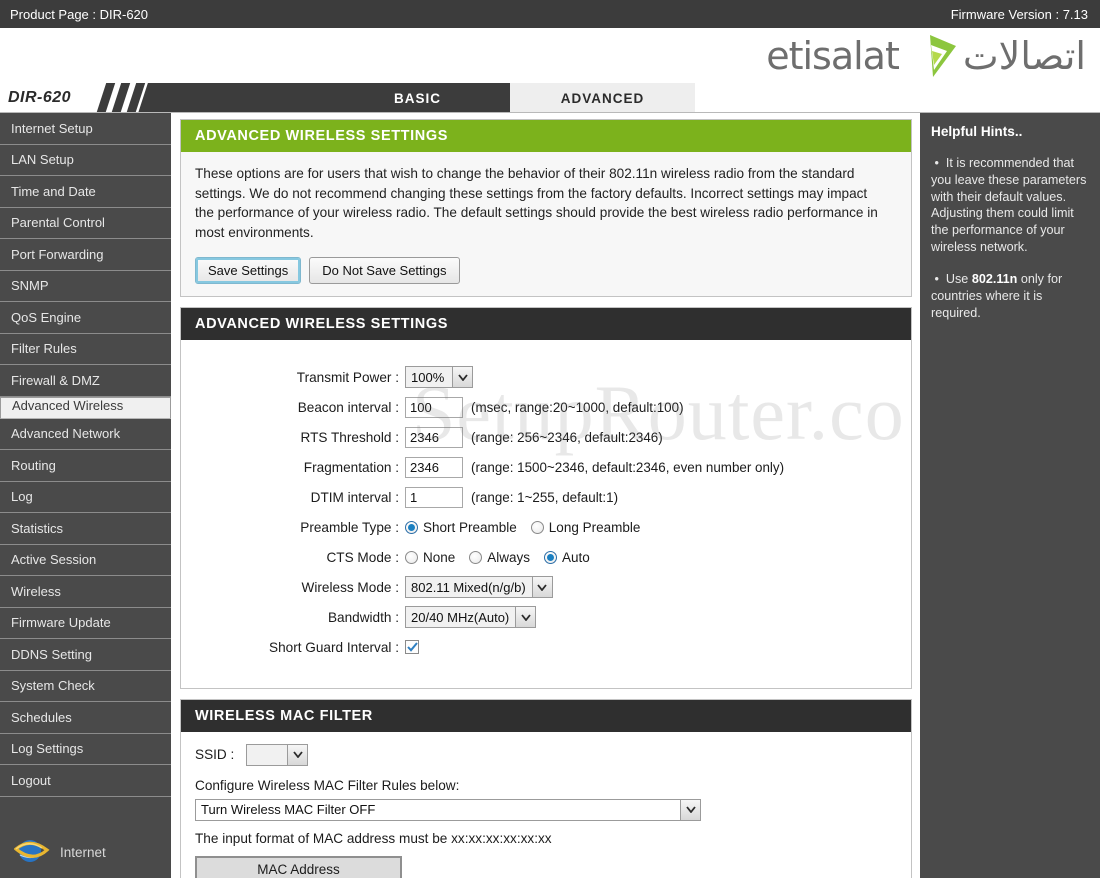  I want to click on cts-always-label: Always, so click(509, 557).